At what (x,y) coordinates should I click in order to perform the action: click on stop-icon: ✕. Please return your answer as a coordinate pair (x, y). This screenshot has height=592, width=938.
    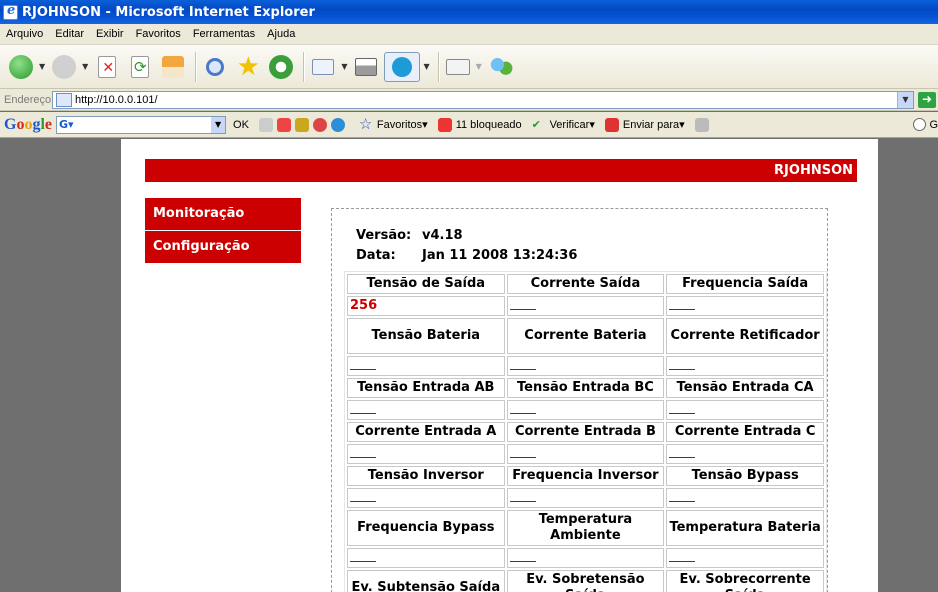
    Looking at the image, I should click on (107, 66).